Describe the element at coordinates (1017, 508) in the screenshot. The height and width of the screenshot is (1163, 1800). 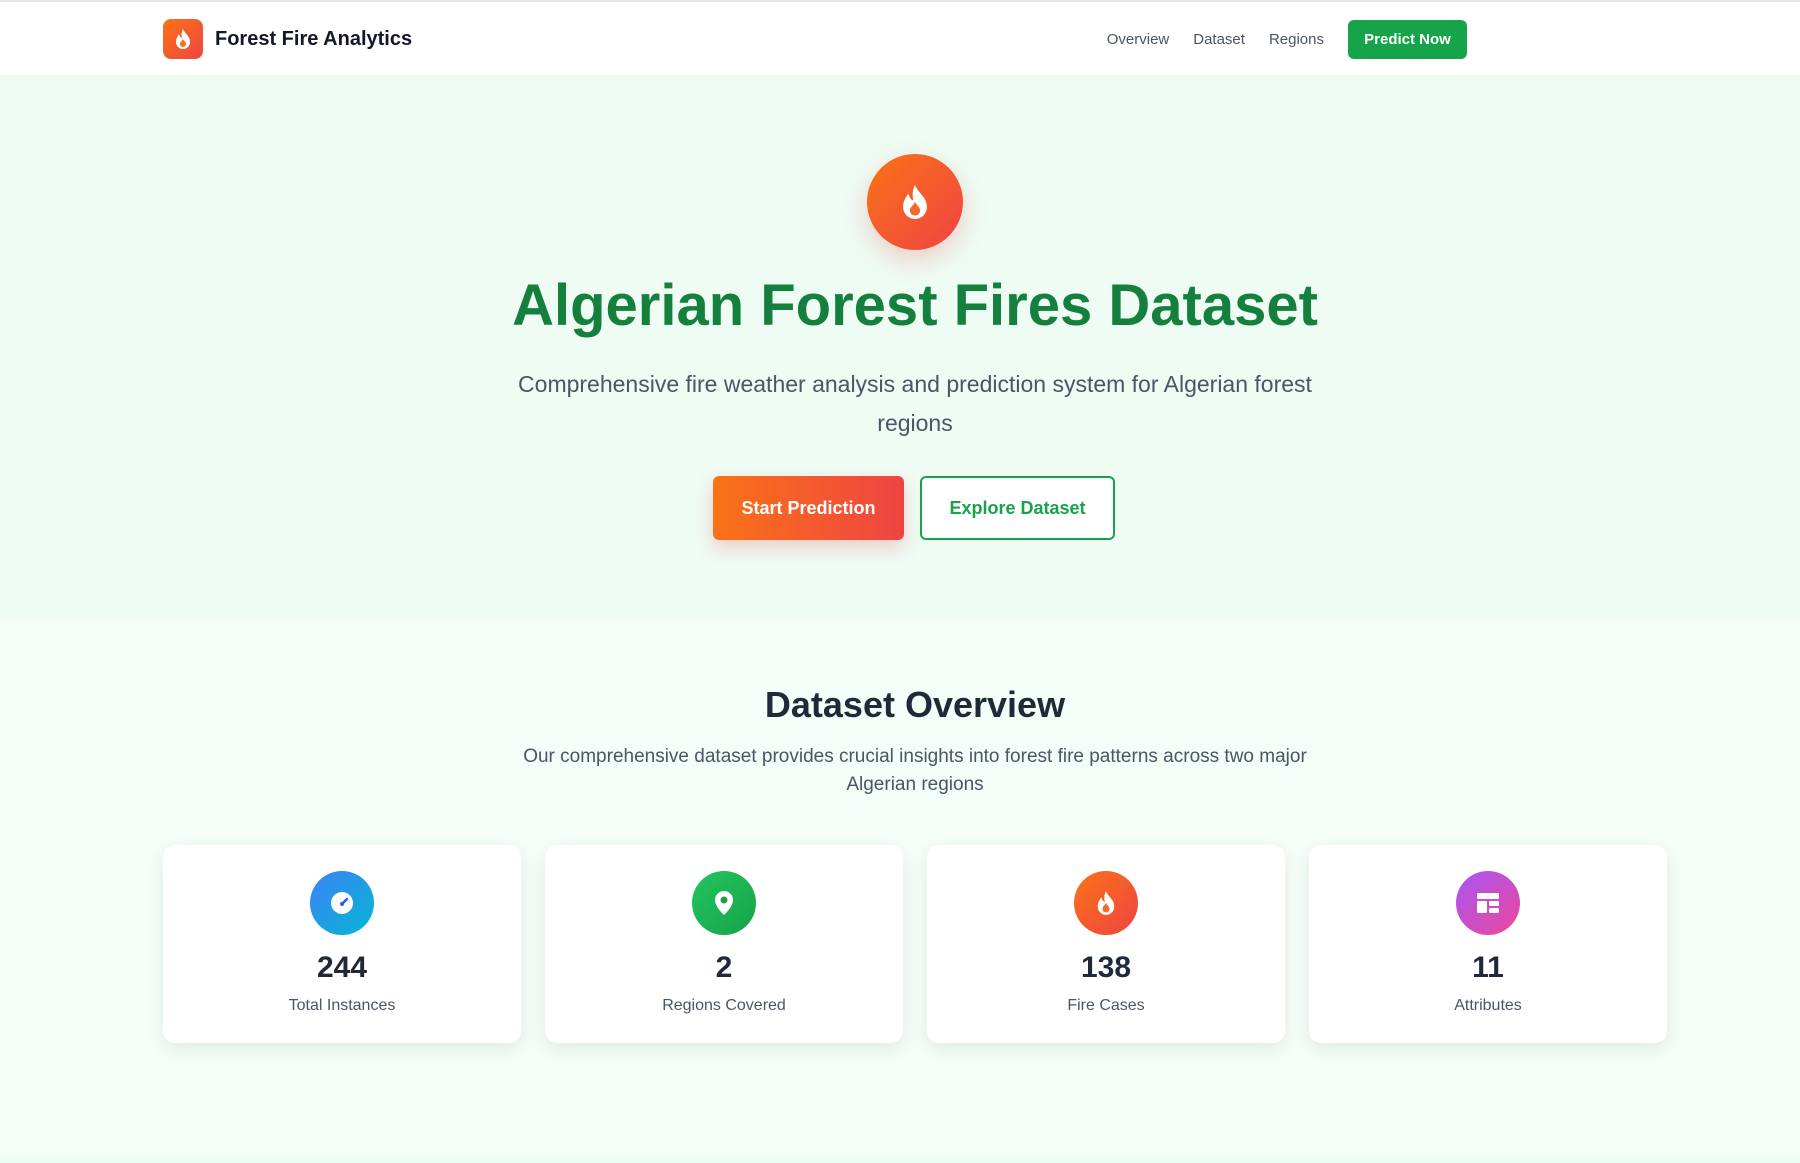
I see `explore-dataset-button: Explore Dataset` at that location.